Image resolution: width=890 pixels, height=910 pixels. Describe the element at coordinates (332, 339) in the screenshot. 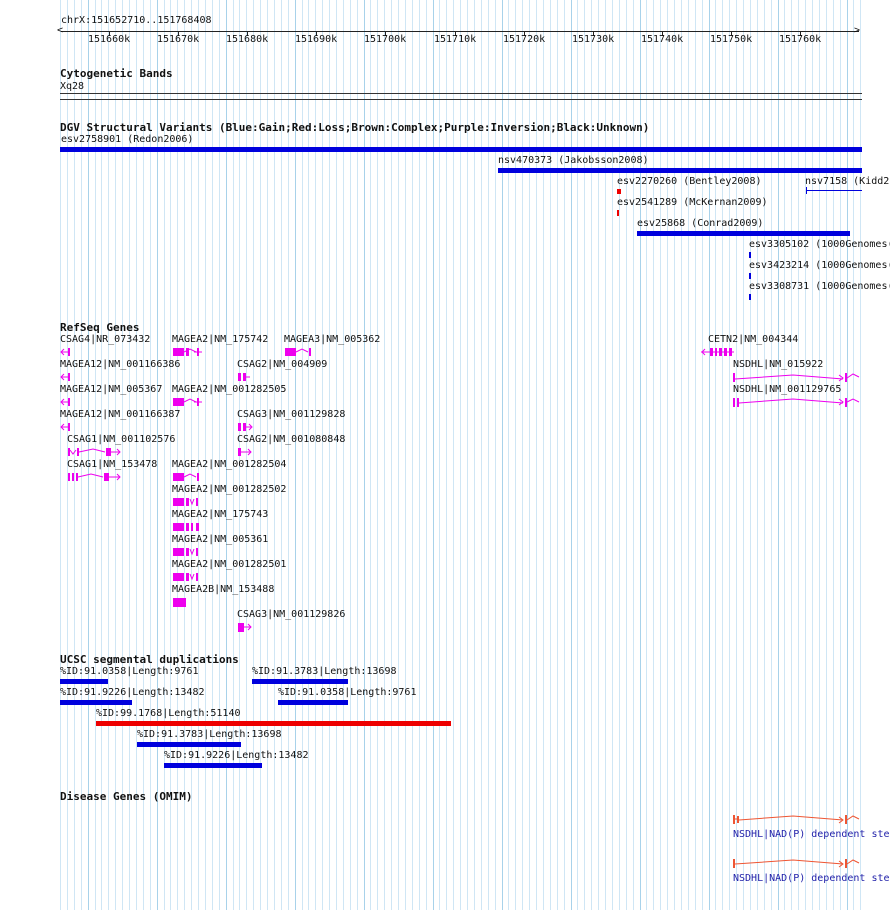

I see `gene-label: MAGEA3|NM_005362` at that location.